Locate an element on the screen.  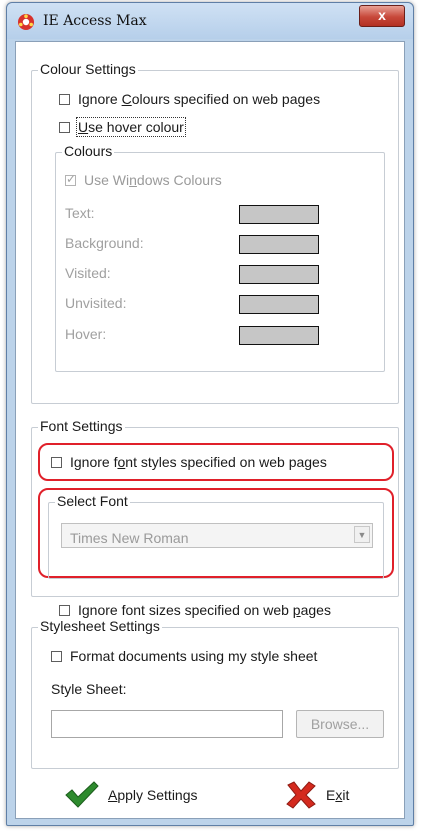
exit-label: Exit is located at coordinates (338, 795).